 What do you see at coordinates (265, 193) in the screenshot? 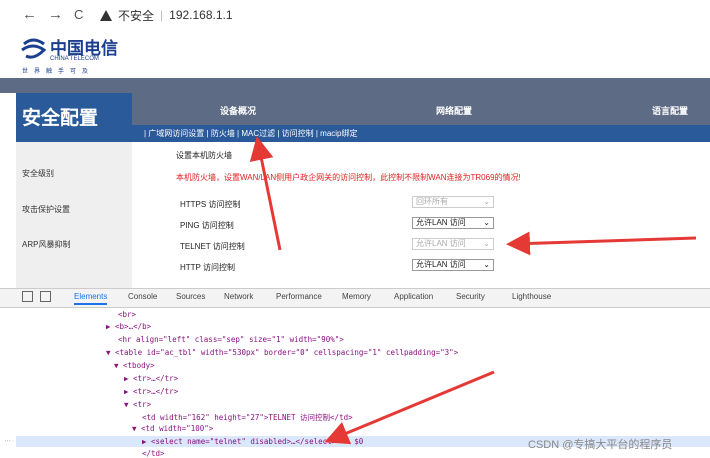
I see `arrow-to-firewall-tab` at bounding box center [265, 193].